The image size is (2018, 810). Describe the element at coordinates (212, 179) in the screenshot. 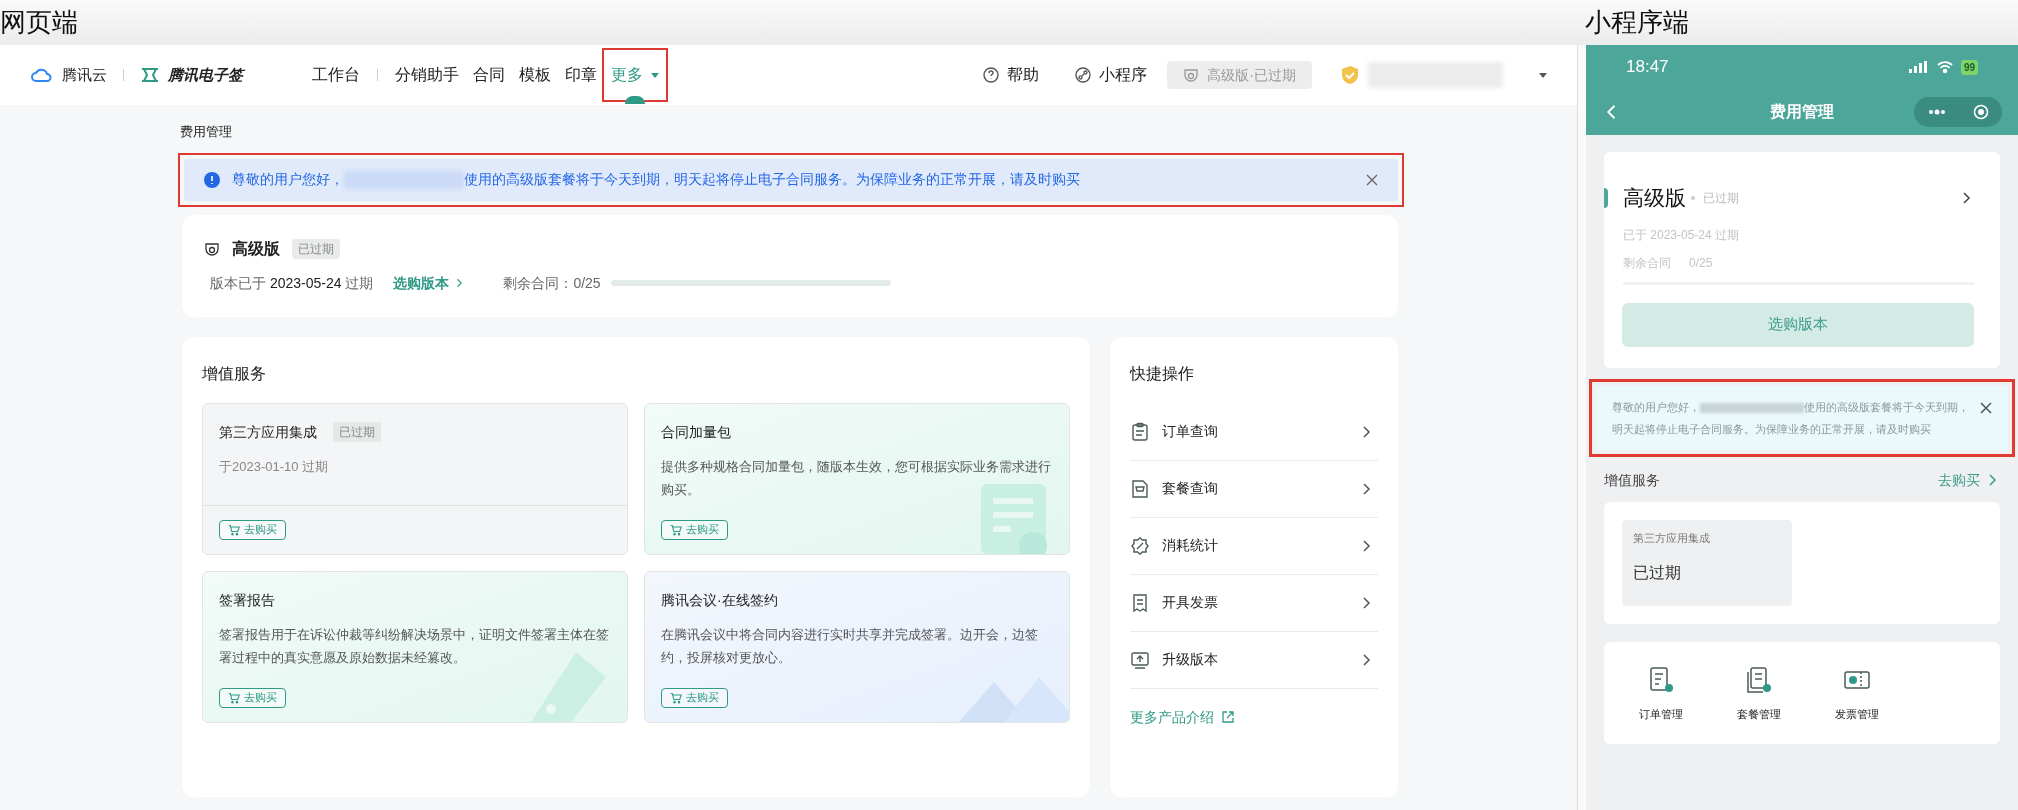

I see `info-icon` at that location.